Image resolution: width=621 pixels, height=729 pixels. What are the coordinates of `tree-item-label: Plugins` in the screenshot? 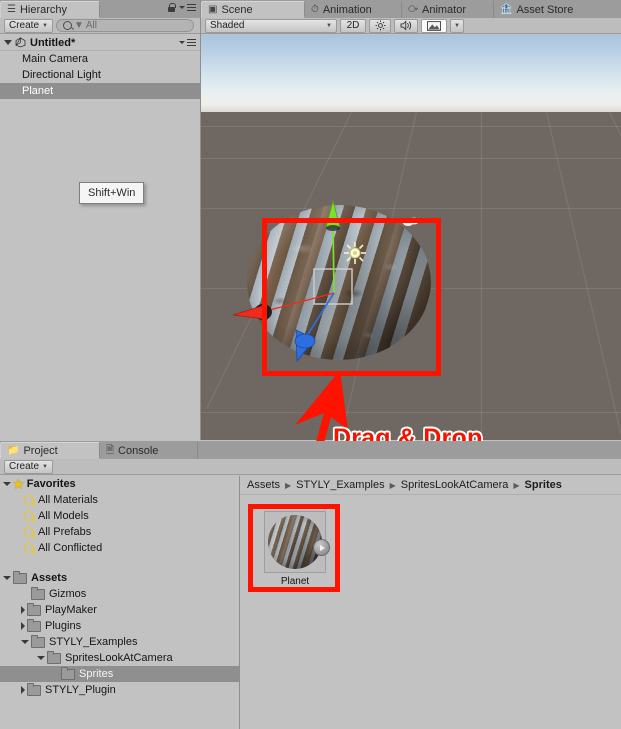 It's located at (63, 626).